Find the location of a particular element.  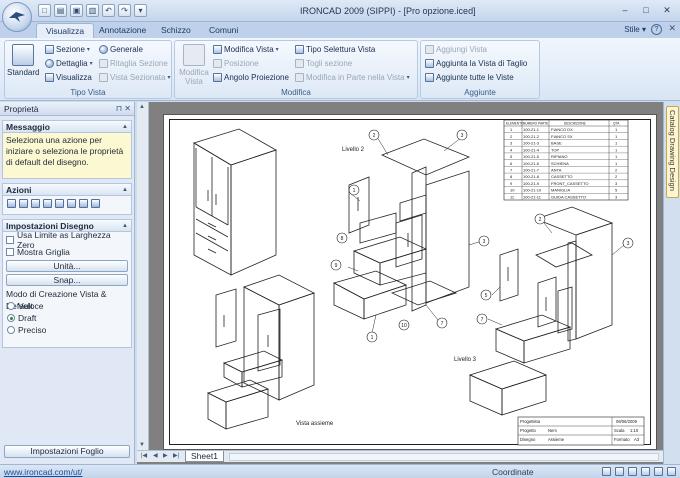

posizione-button: Posizione is located at coordinates (236, 63).